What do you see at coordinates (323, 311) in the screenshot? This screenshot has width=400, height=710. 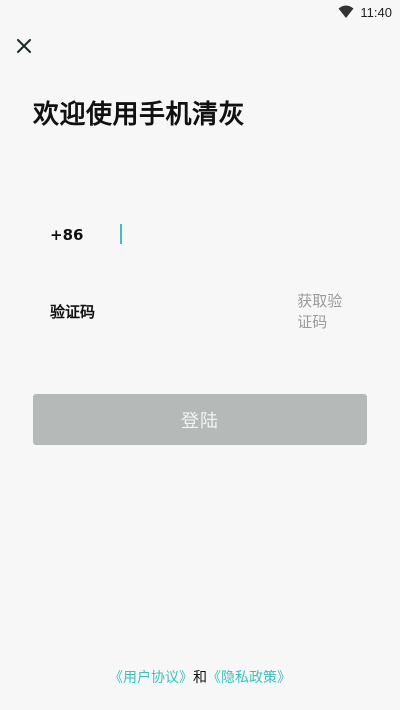 I see `get-code-button: 获取验证码` at bounding box center [323, 311].